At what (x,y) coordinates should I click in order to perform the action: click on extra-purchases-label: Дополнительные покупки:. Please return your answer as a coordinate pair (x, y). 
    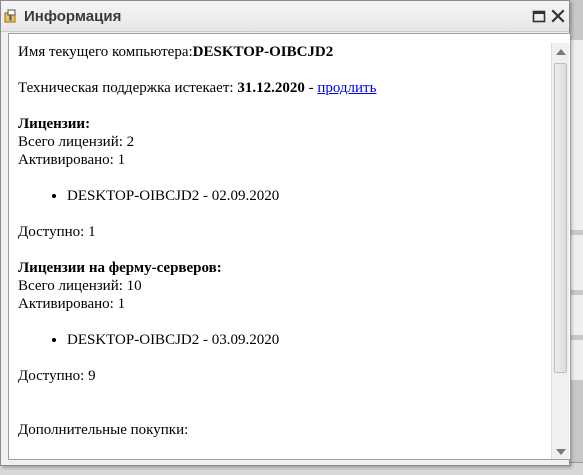
    Looking at the image, I should click on (103, 430).